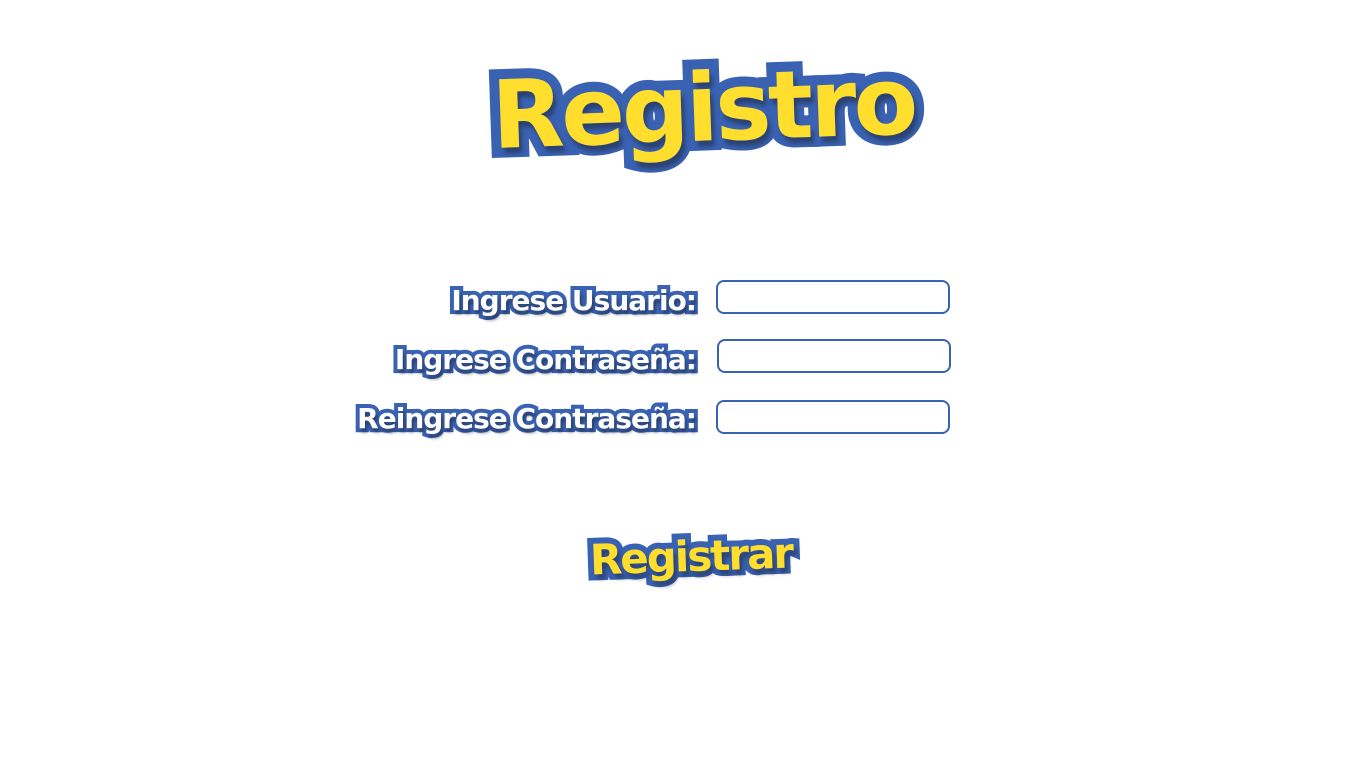 The height and width of the screenshot is (768, 1366). Describe the element at coordinates (703, 109) in the screenshot. I see `page-title: Registro` at that location.